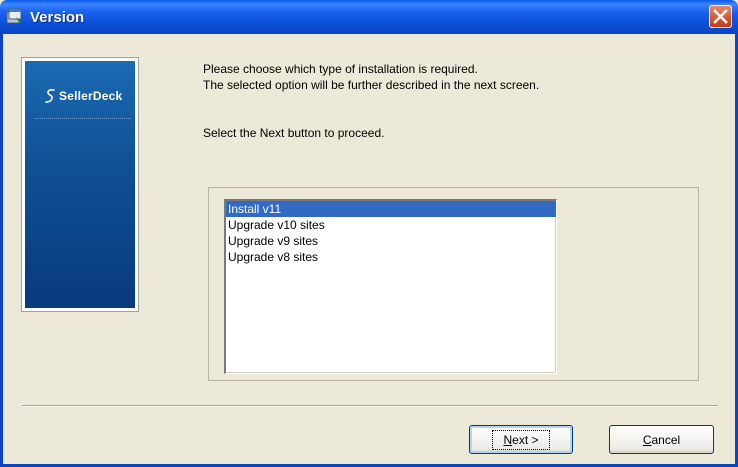 The width and height of the screenshot is (738, 467). Describe the element at coordinates (83, 118) in the screenshot. I see `logo-divider` at that location.